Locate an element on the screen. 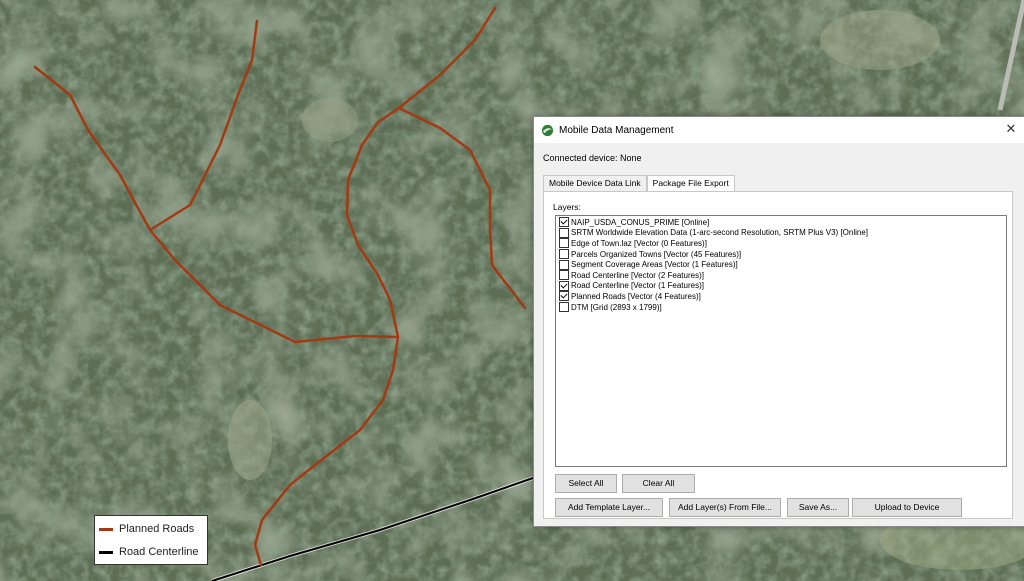 The height and width of the screenshot is (581, 1024). map-legend: Planned Roads Road Centerline is located at coordinates (151, 540).